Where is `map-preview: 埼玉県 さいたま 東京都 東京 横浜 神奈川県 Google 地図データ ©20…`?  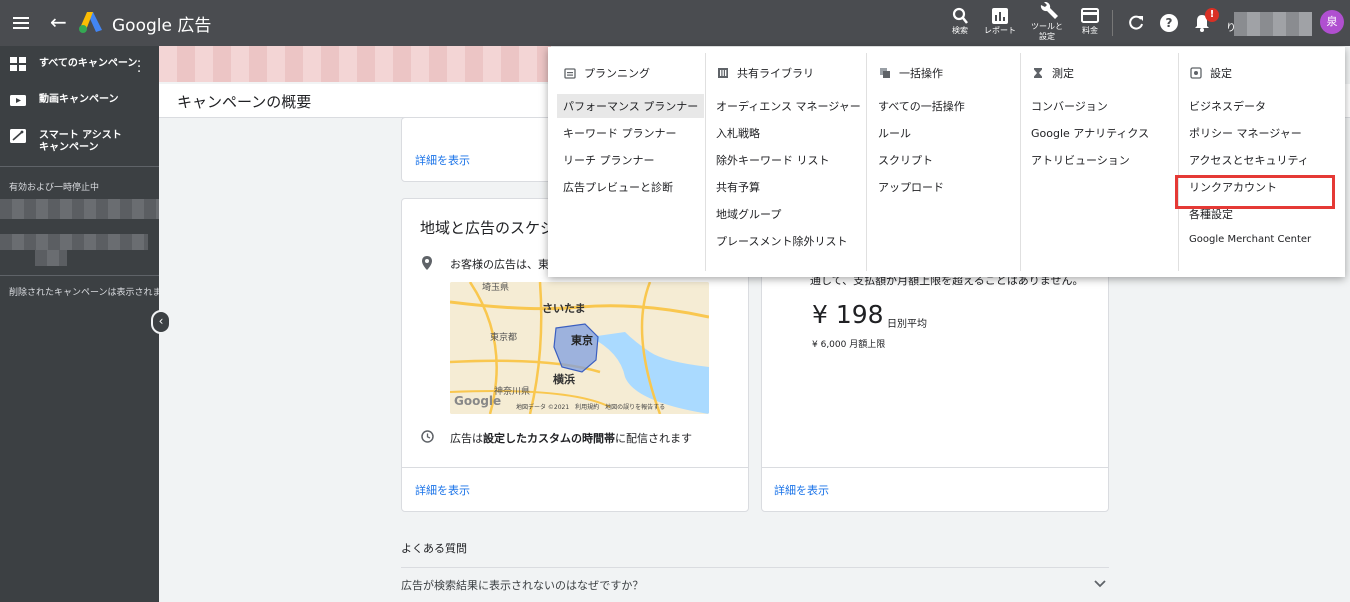
map-preview: 埼玉県 さいたま 東京都 東京 横浜 神奈川県 Google 地図データ ©20… is located at coordinates (579, 348).